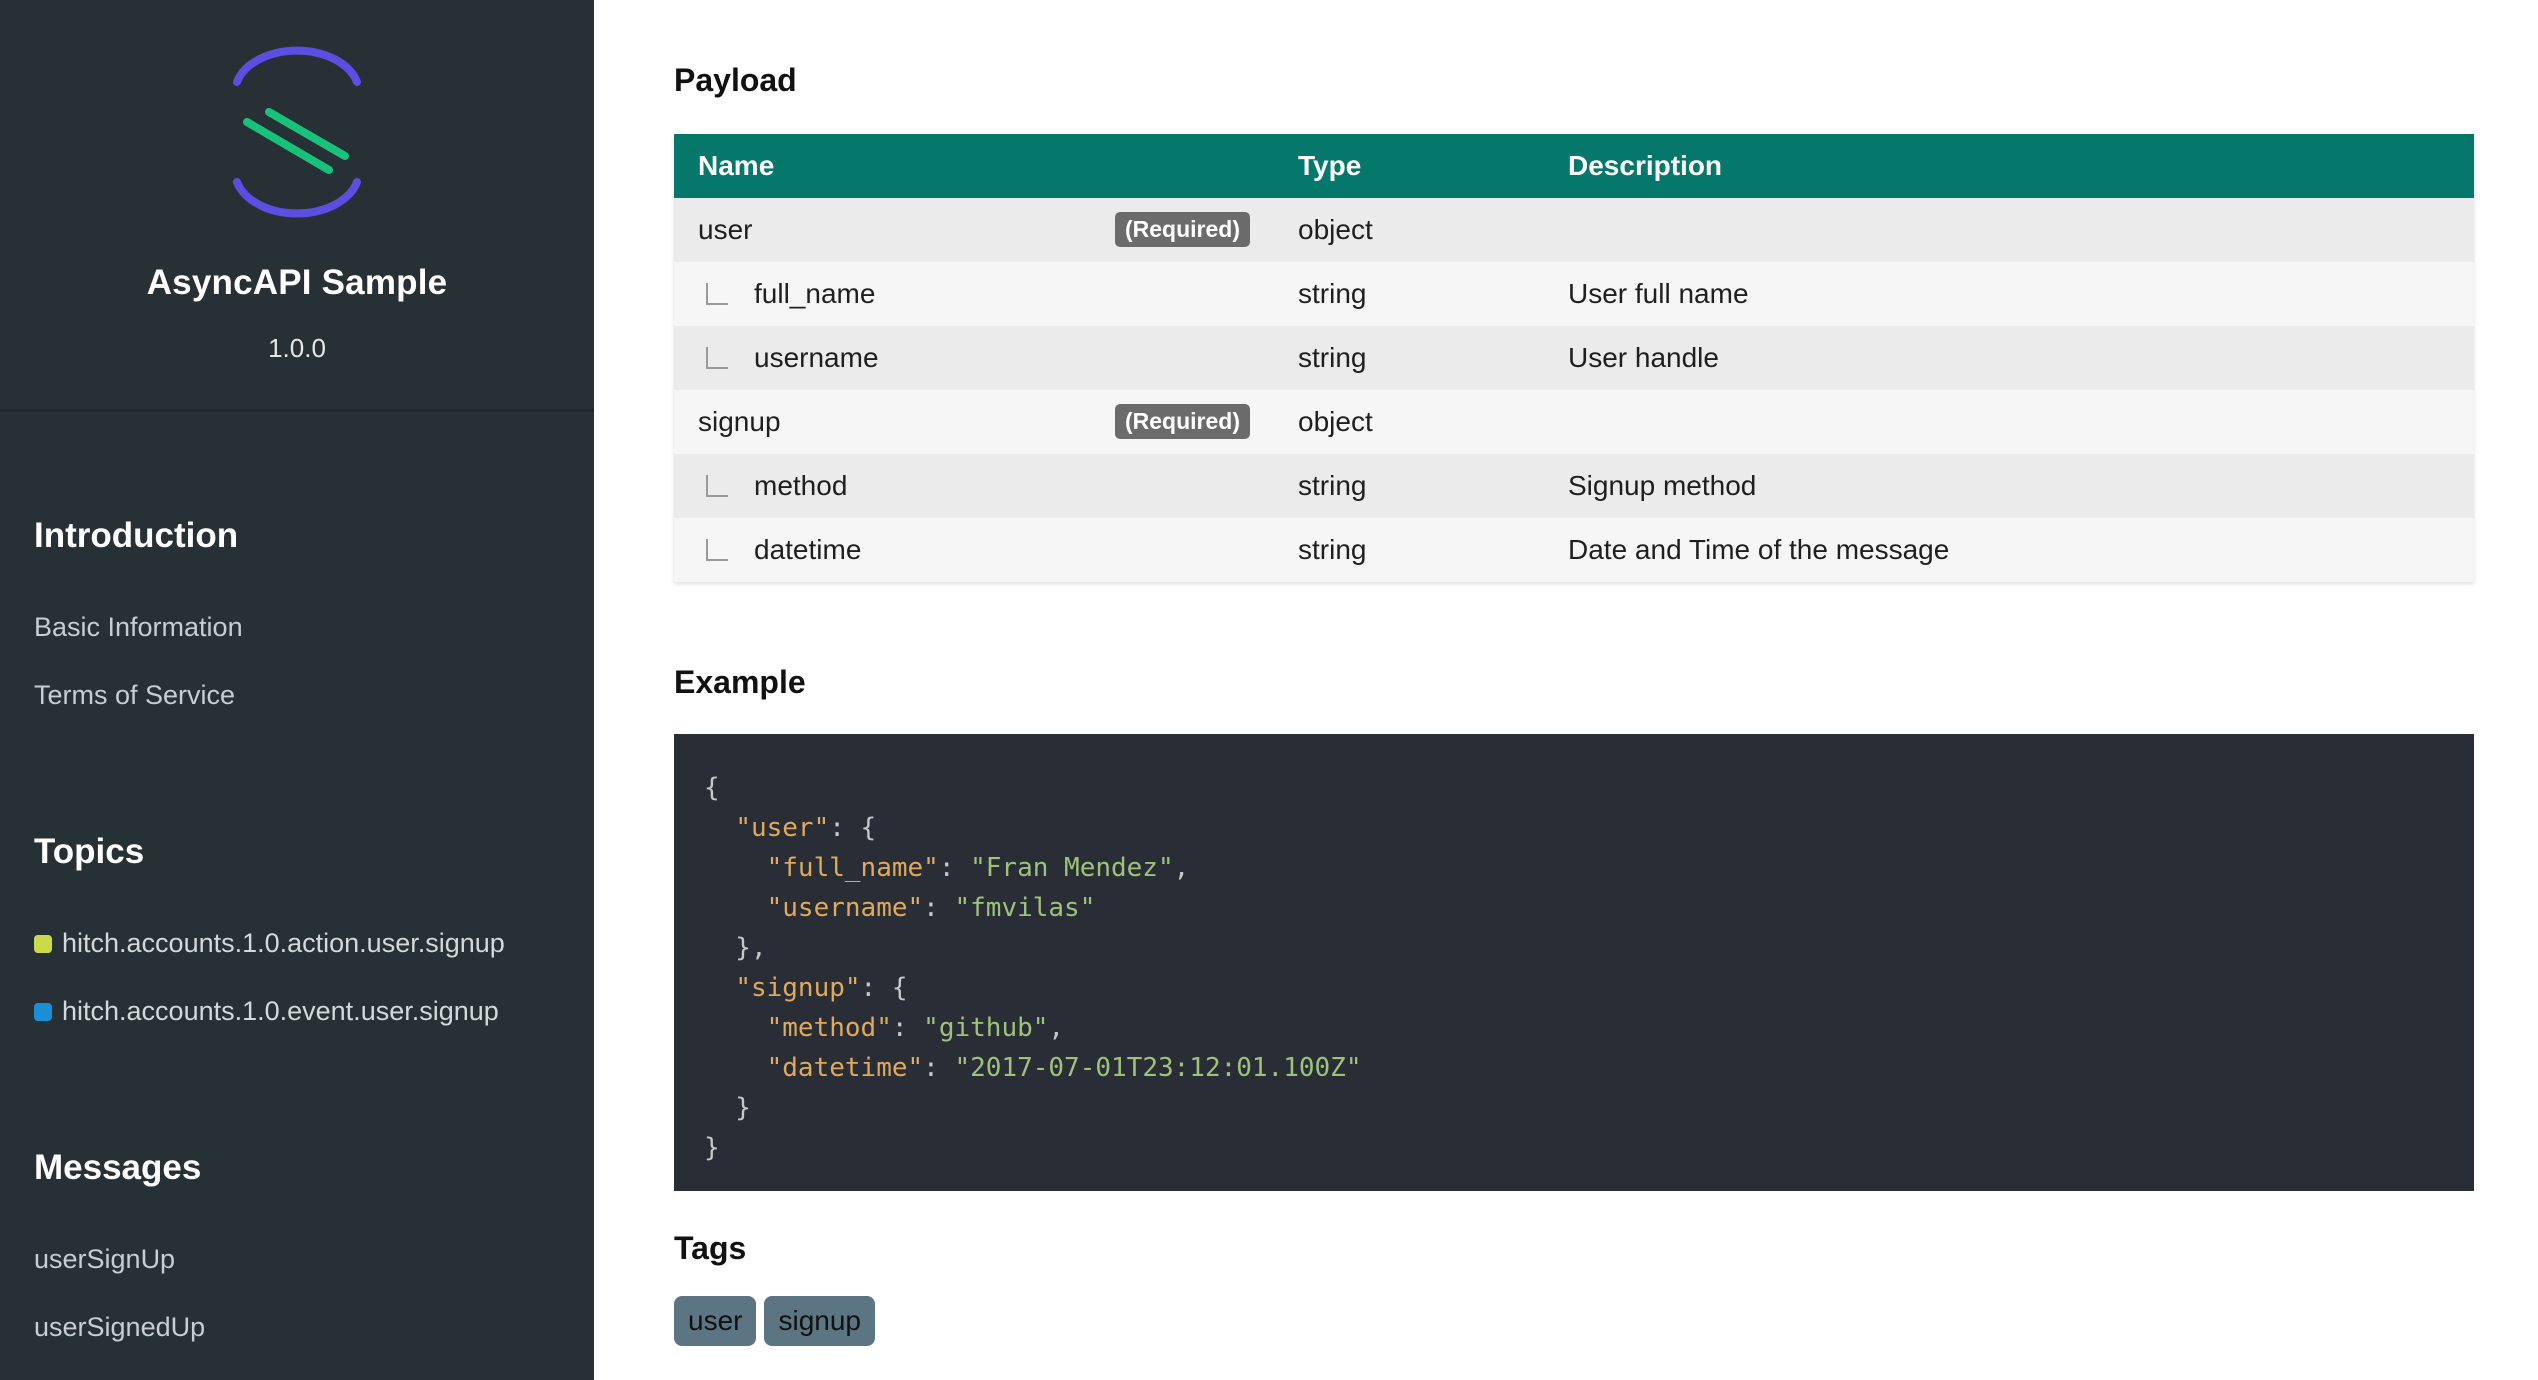  Describe the element at coordinates (974, 422) in the screenshot. I see `cell-name: signup (Required)` at that location.